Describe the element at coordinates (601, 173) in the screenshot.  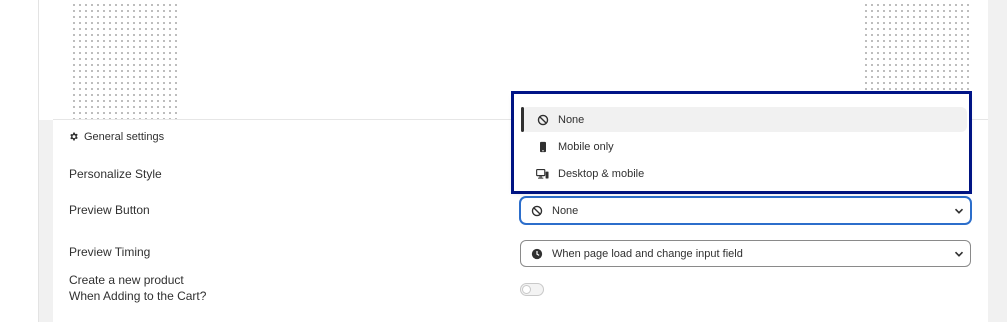
I see `dropdown-option-label: Desktop & mobile` at that location.